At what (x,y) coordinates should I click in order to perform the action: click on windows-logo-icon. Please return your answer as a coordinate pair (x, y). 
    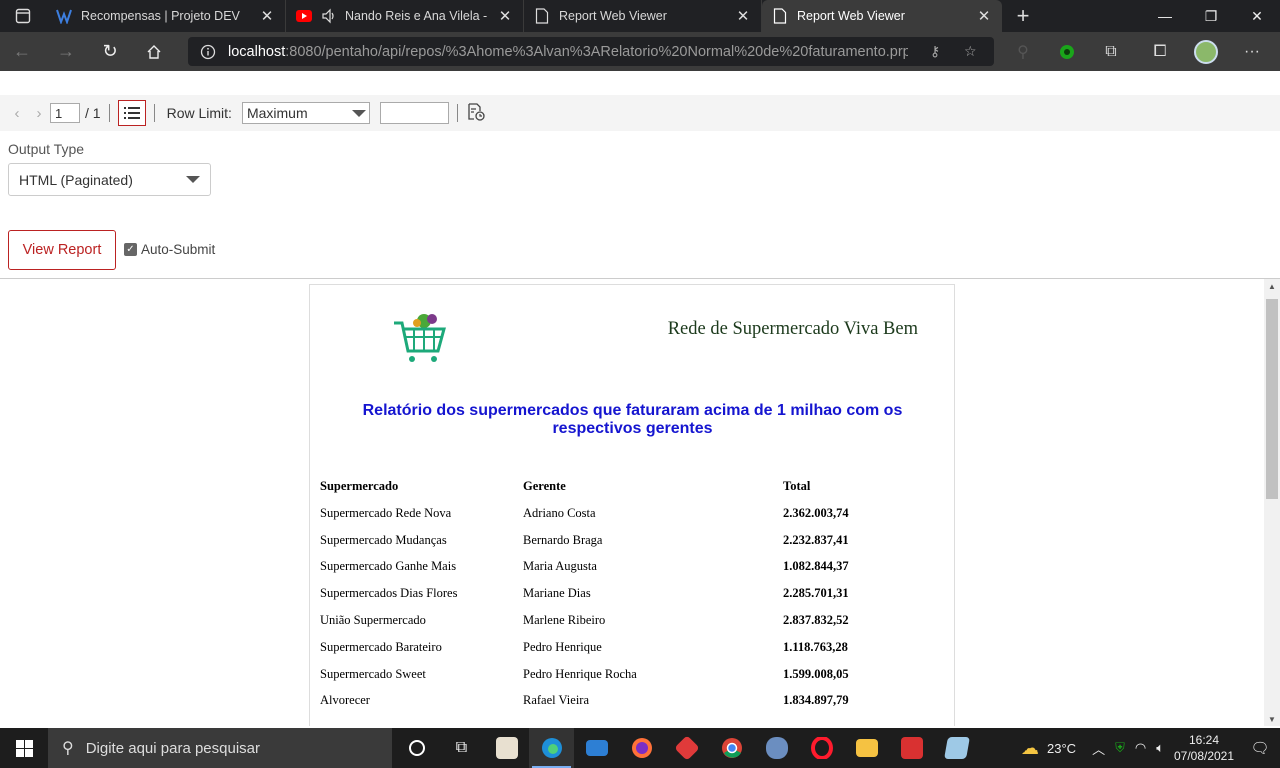
    Looking at the image, I should click on (24, 748).